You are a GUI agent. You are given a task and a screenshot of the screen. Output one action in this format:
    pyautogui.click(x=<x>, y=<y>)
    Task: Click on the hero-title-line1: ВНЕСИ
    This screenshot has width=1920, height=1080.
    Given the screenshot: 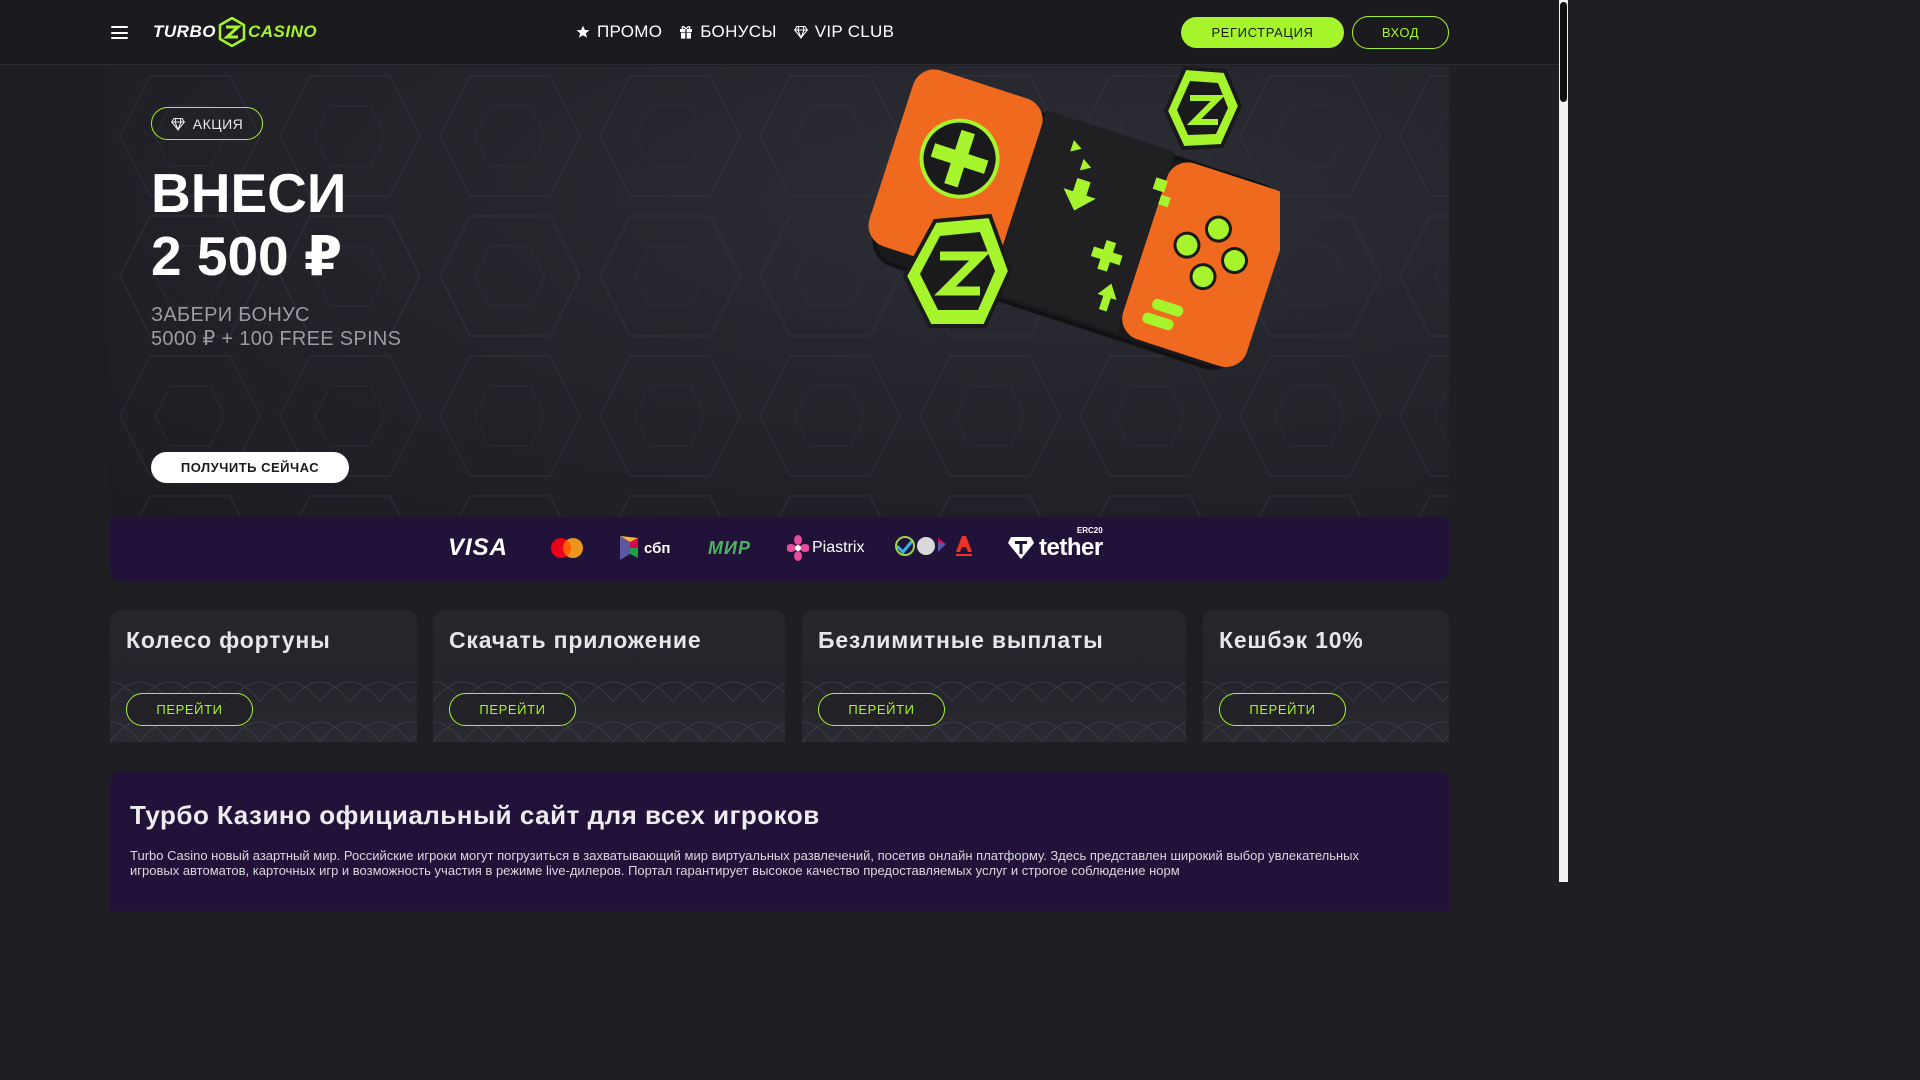 What is the action you would take?
    pyautogui.click(x=249, y=193)
    